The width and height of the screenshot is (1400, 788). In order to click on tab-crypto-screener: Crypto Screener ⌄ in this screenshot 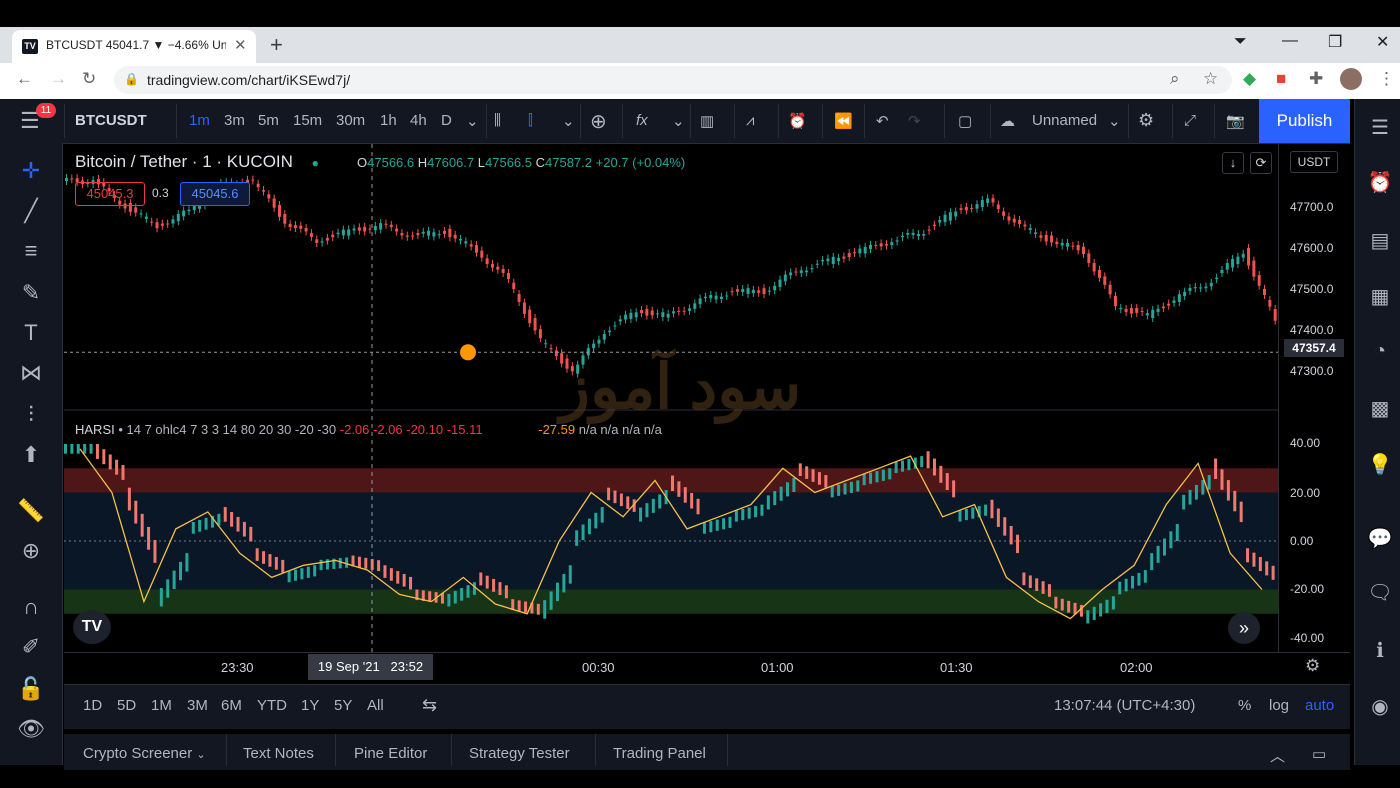, I will do `click(144, 753)`.